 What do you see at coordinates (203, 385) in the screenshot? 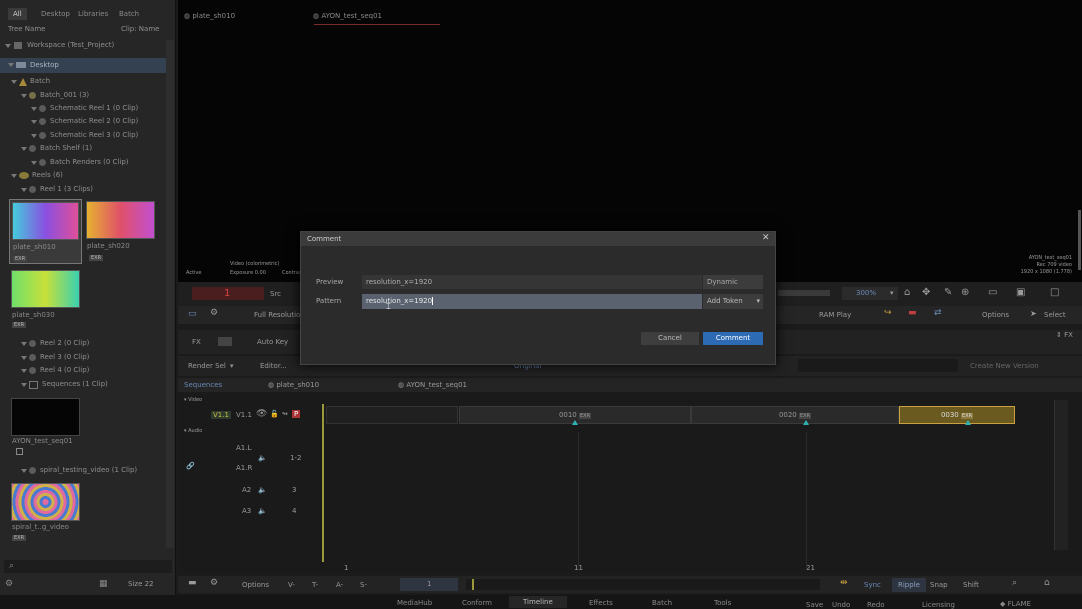
I see `tab-sequences: Sequences` at bounding box center [203, 385].